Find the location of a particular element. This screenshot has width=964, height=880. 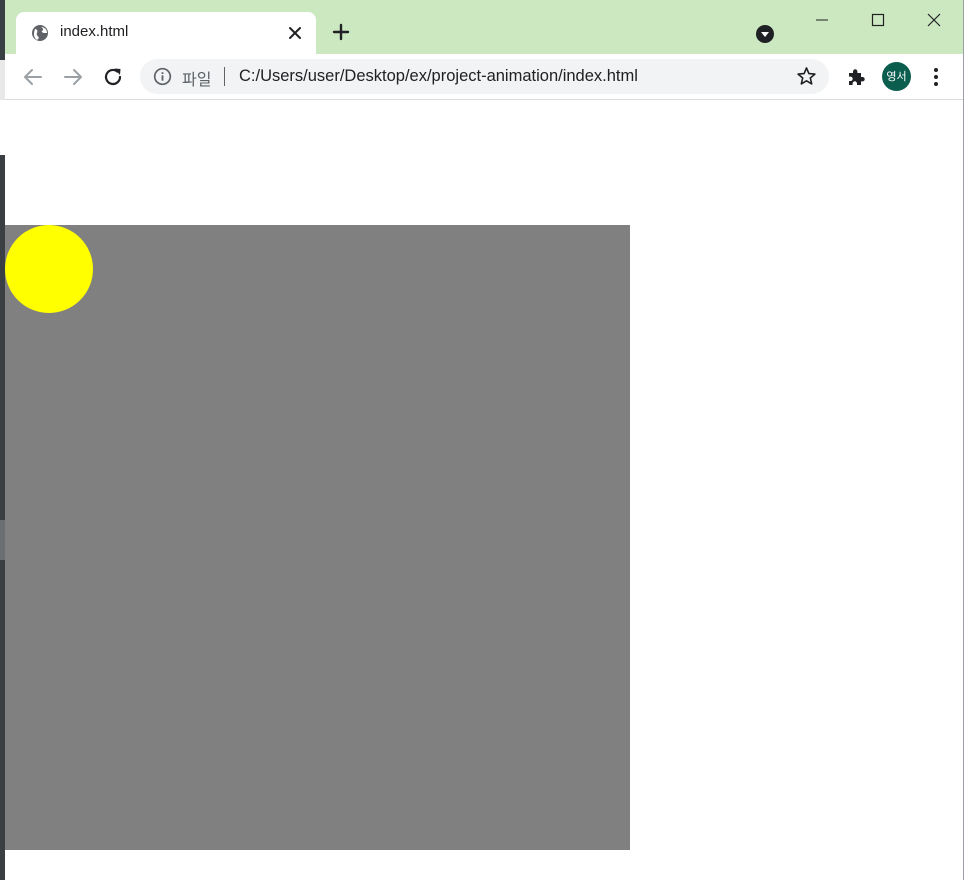

bookmark-star-icon is located at coordinates (806, 76).